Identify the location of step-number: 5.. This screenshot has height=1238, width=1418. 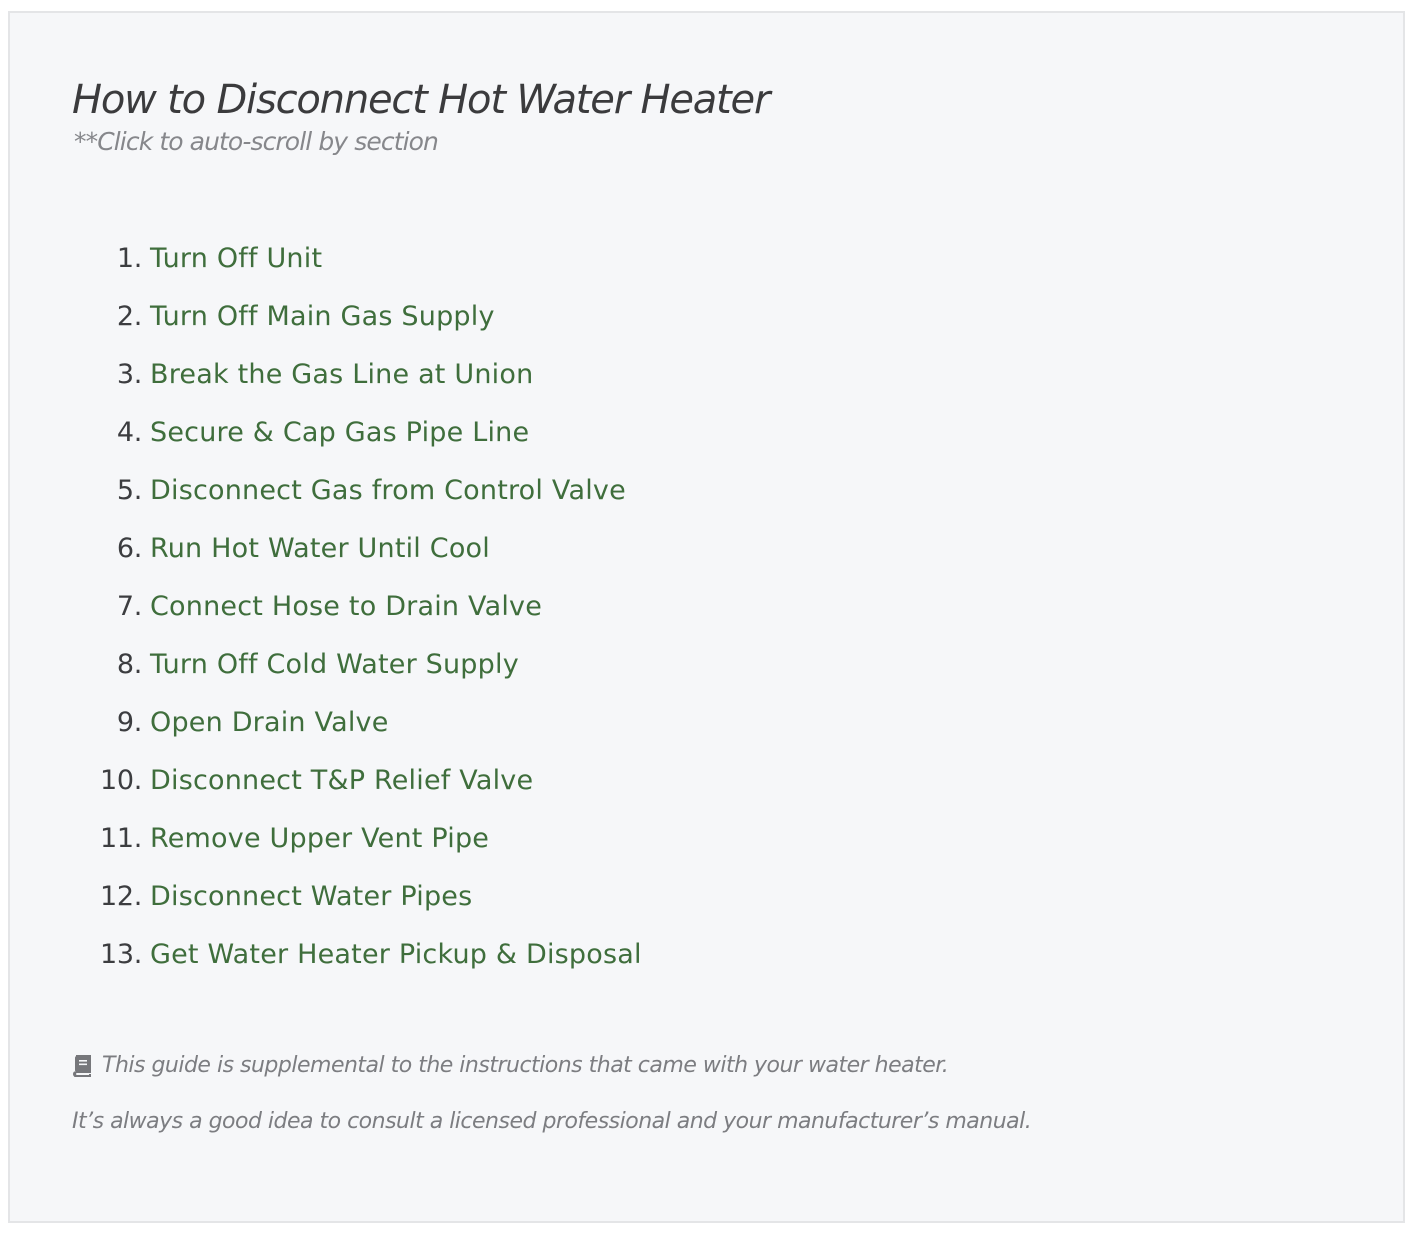
(129, 490).